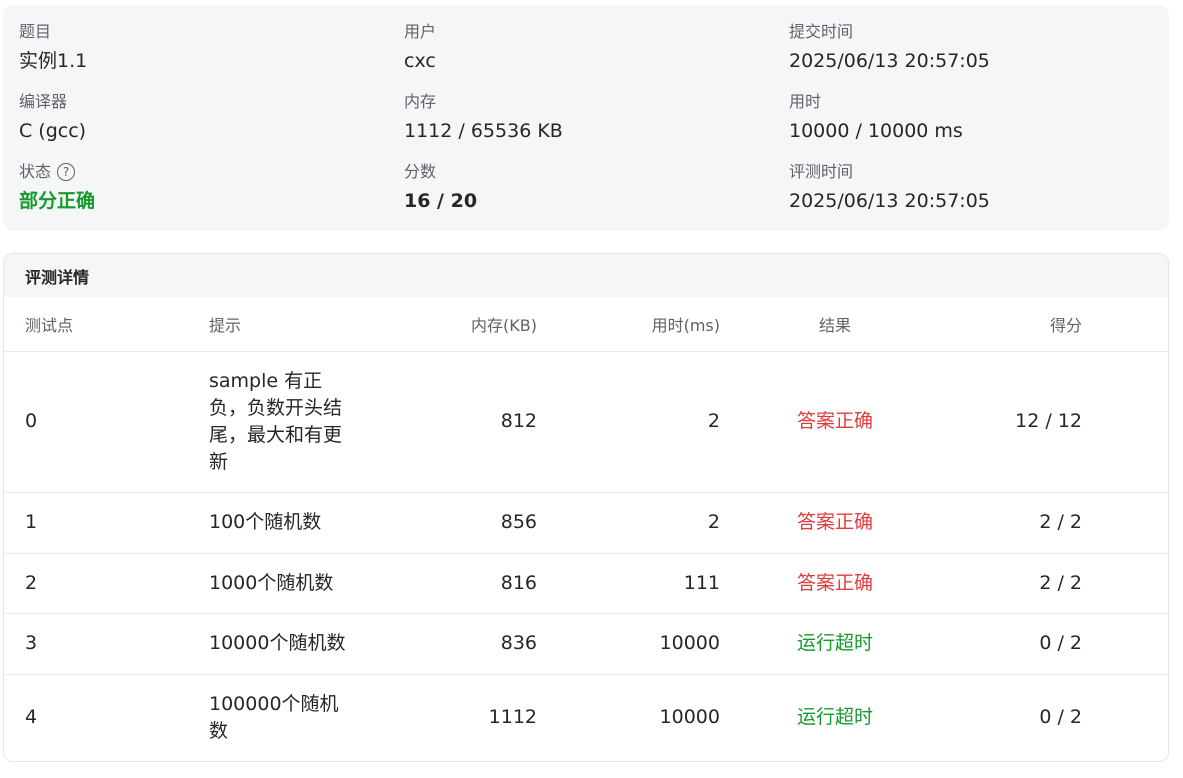 The width and height of the screenshot is (1183, 778). Describe the element at coordinates (277, 643) in the screenshot. I see `testcase-hint: 10000个随机数` at that location.